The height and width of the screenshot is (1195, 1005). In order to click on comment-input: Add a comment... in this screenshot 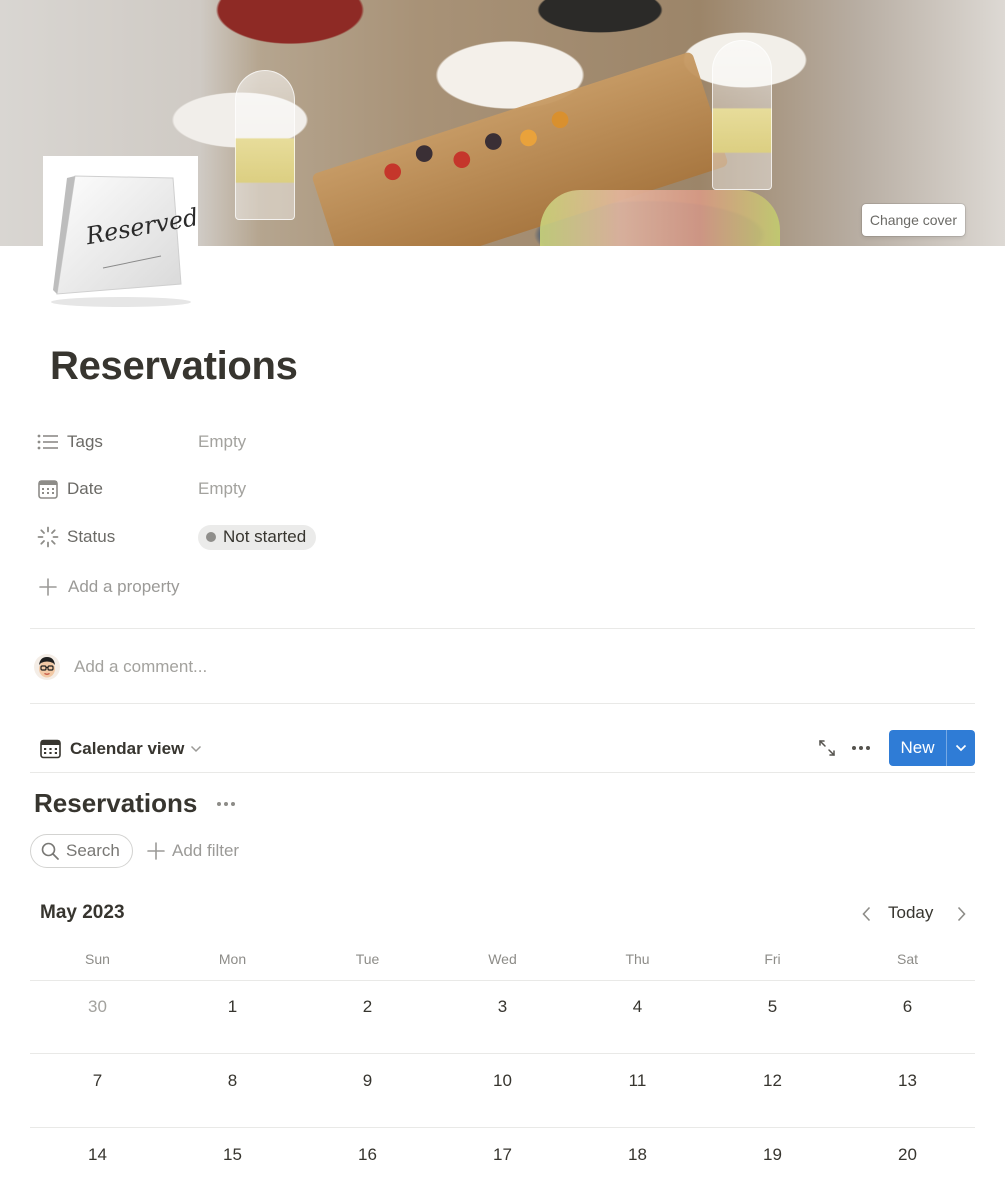, I will do `click(140, 667)`.